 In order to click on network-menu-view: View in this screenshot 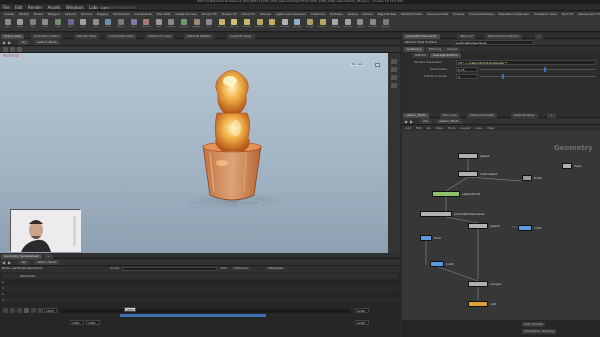, I will do `click(439, 128)`.